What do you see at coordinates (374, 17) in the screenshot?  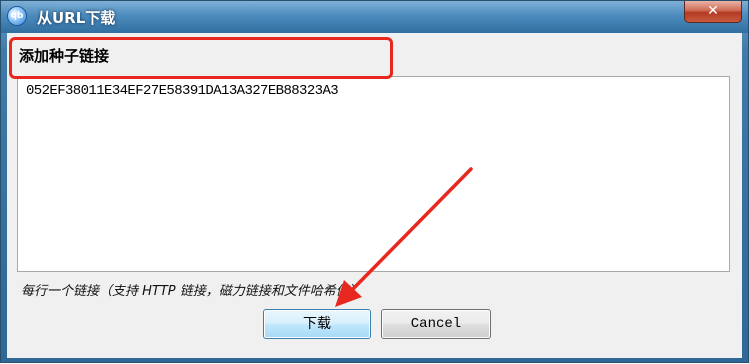 I see `title-bar: qb 从URL下载` at bounding box center [374, 17].